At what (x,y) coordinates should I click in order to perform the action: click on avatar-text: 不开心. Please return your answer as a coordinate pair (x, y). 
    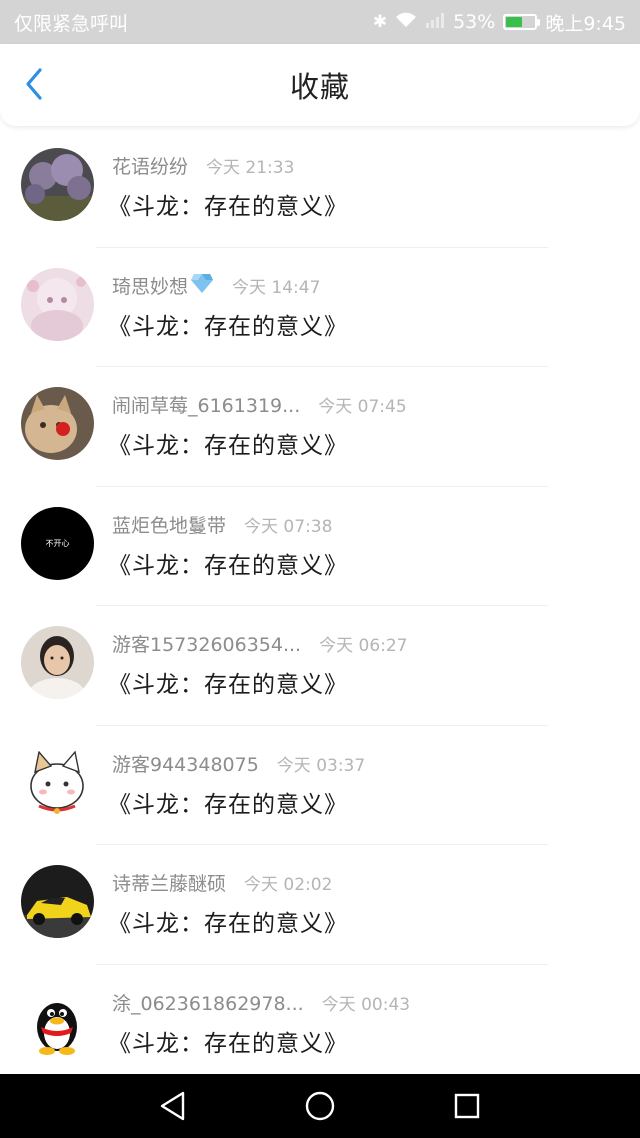
    Looking at the image, I should click on (57, 543).